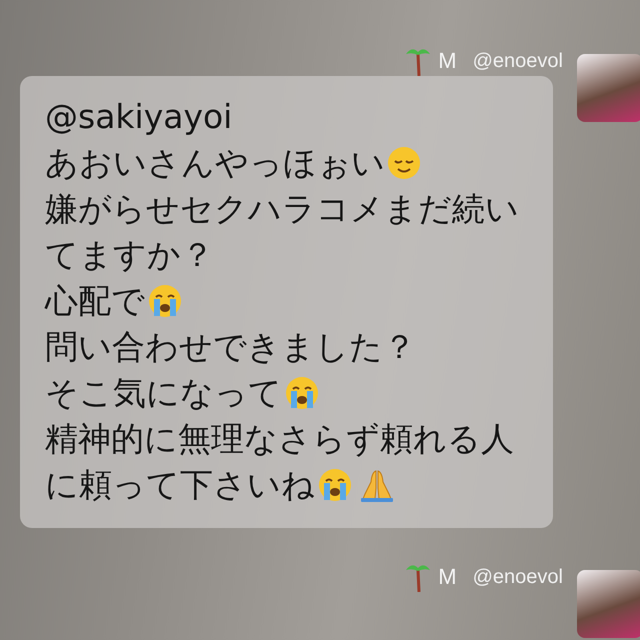 The image size is (640, 640). I want to click on message-text: に頼って下さいね, so click(180, 485).